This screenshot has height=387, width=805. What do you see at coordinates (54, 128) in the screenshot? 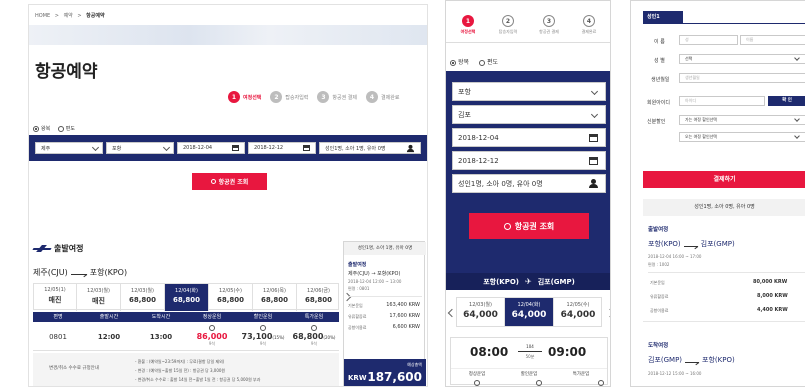
I see `trip-type: 왕복 편도` at bounding box center [54, 128].